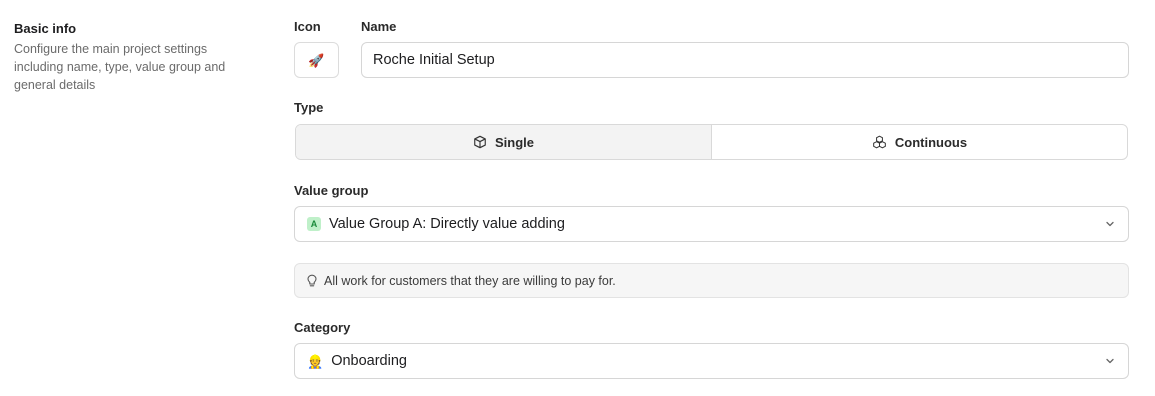 This screenshot has width=1155, height=396. I want to click on type-option-continuous: Continuous, so click(919, 142).